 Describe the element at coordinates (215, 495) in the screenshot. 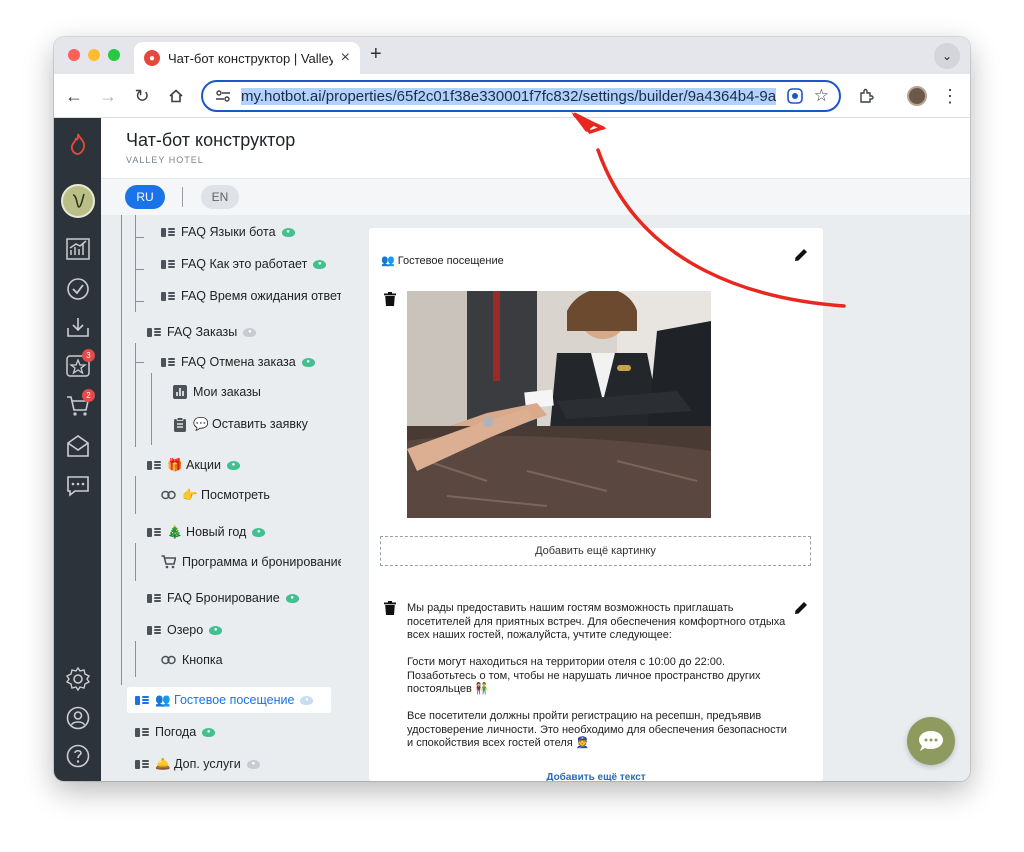

I see `tree-node: 👉 Посмотреть` at that location.